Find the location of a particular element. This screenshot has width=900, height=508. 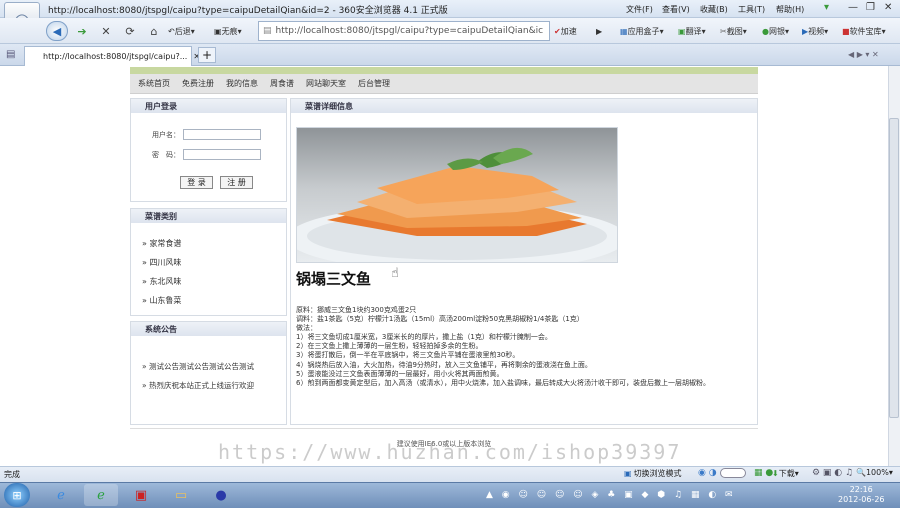

status-extra-icons: ⚙ ▣ ◐ ♫ is located at coordinates (832, 473).